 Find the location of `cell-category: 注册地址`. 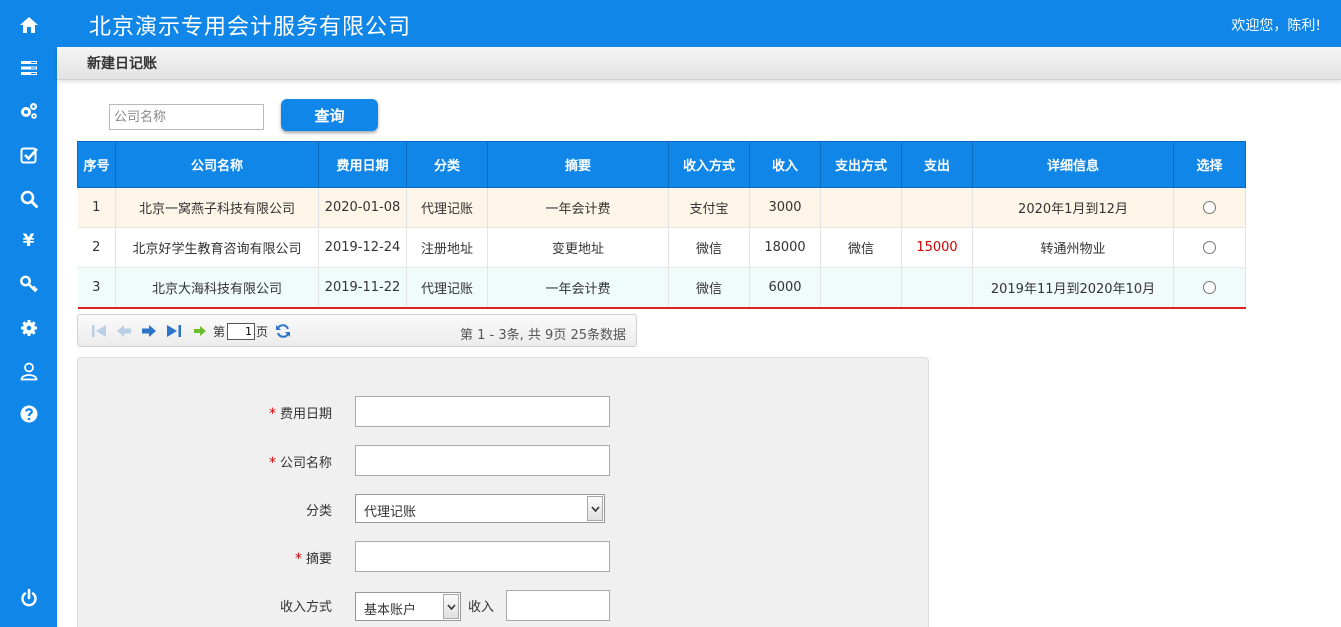

cell-category: 注册地址 is located at coordinates (447, 247).